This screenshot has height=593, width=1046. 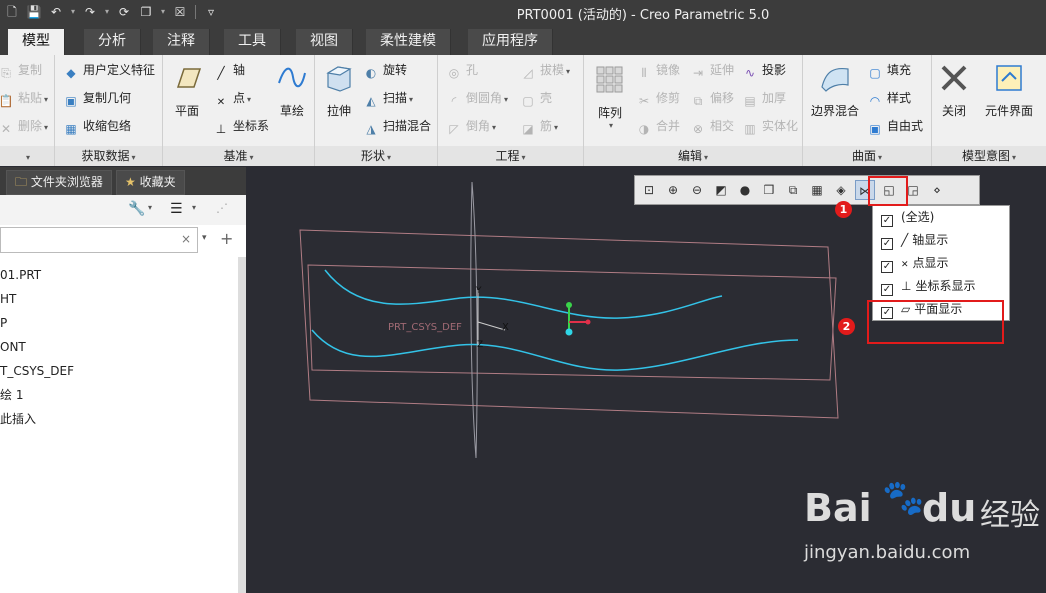 What do you see at coordinates (471, 126) in the screenshot?
I see `chamfer-button: ◸ 倒角 ▾` at bounding box center [471, 126].